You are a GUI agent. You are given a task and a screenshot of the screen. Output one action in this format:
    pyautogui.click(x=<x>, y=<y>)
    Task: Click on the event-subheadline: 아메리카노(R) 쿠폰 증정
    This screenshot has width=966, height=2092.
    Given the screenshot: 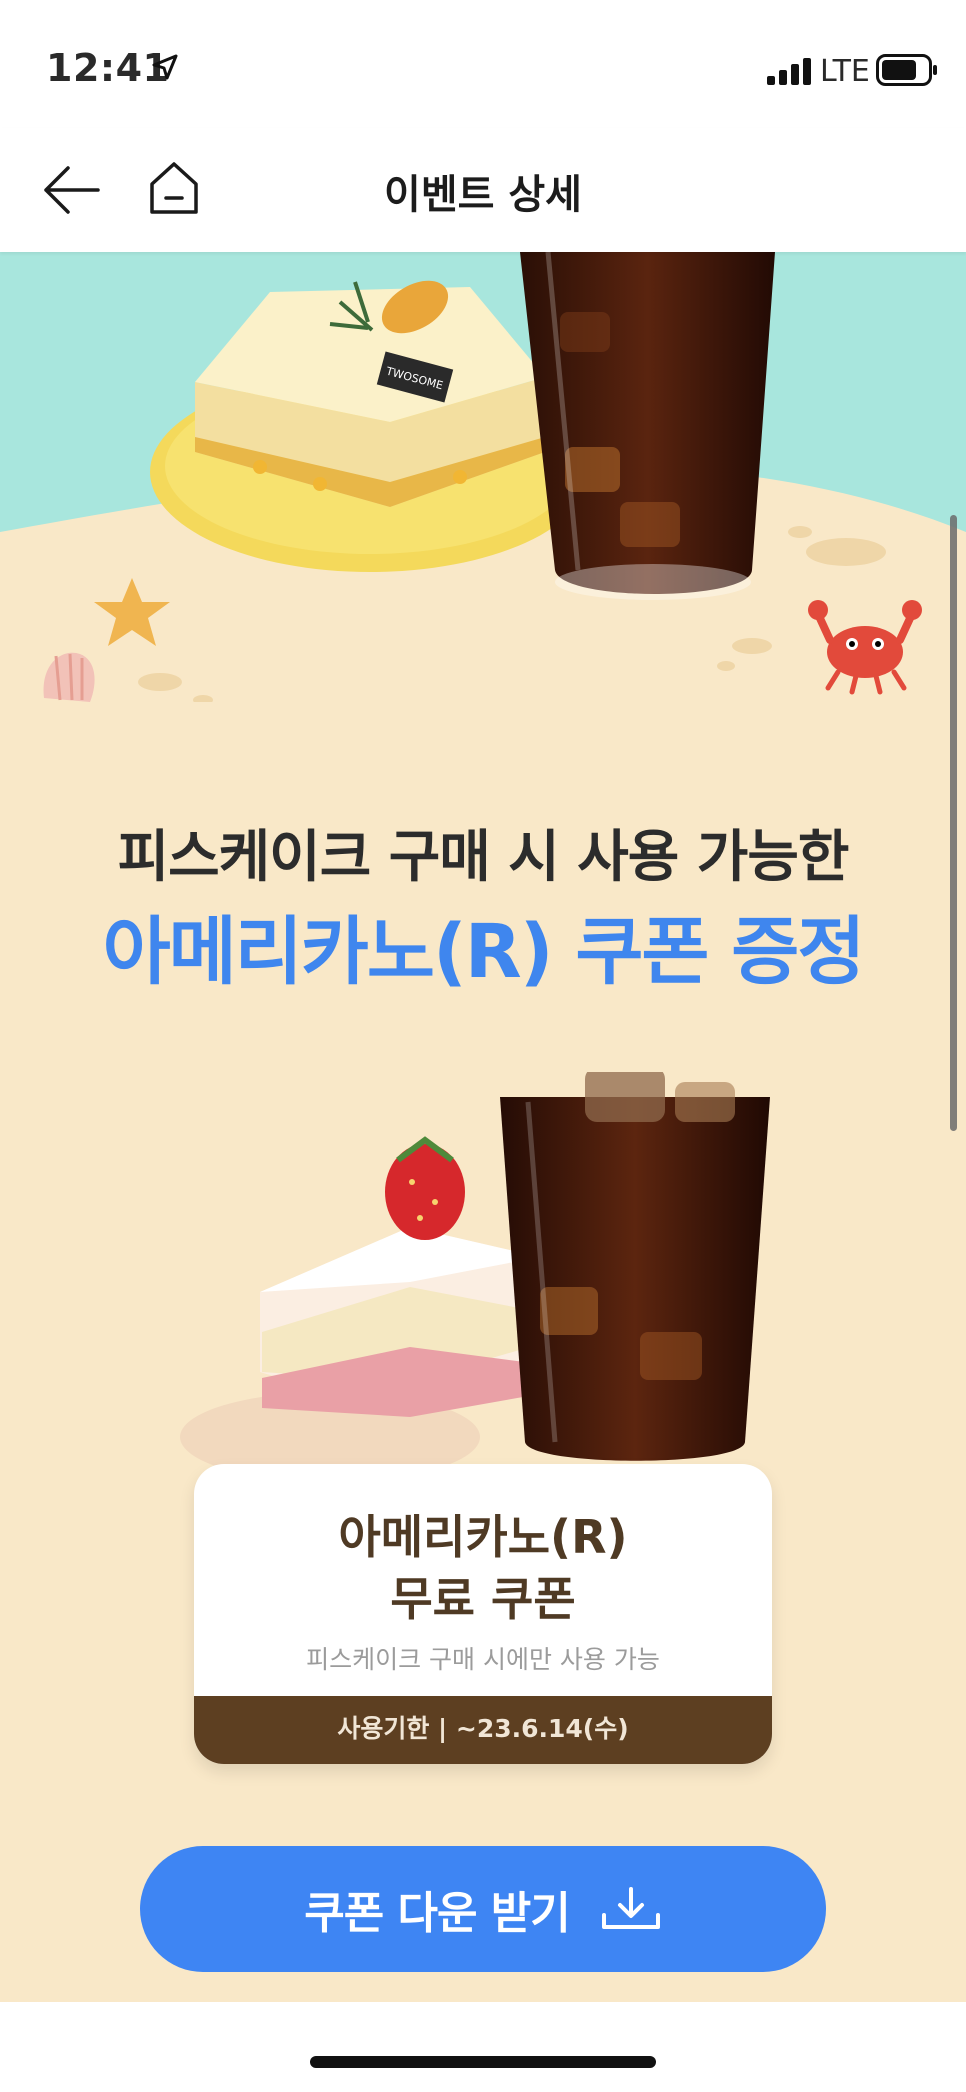 What is the action you would take?
    pyautogui.click(x=484, y=952)
    